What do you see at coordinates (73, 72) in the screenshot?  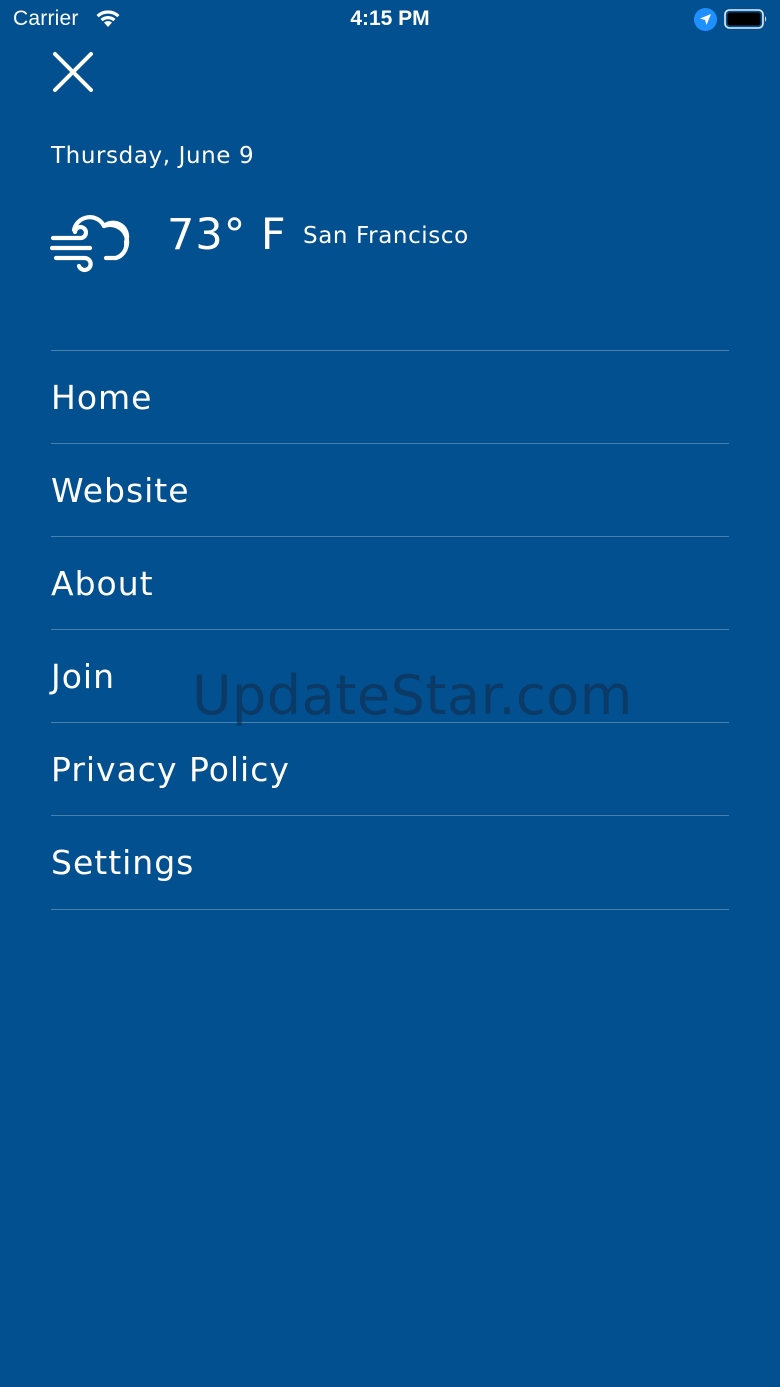 I see `close-icon` at bounding box center [73, 72].